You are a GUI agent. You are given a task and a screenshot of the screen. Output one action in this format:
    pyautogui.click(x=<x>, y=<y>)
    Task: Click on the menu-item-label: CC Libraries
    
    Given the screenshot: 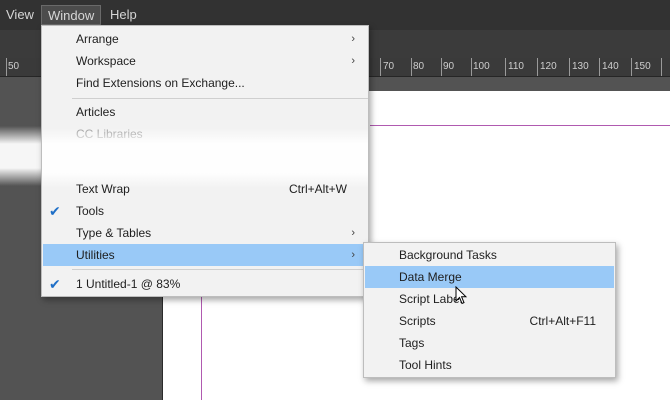 What is the action you would take?
    pyautogui.click(x=109, y=134)
    